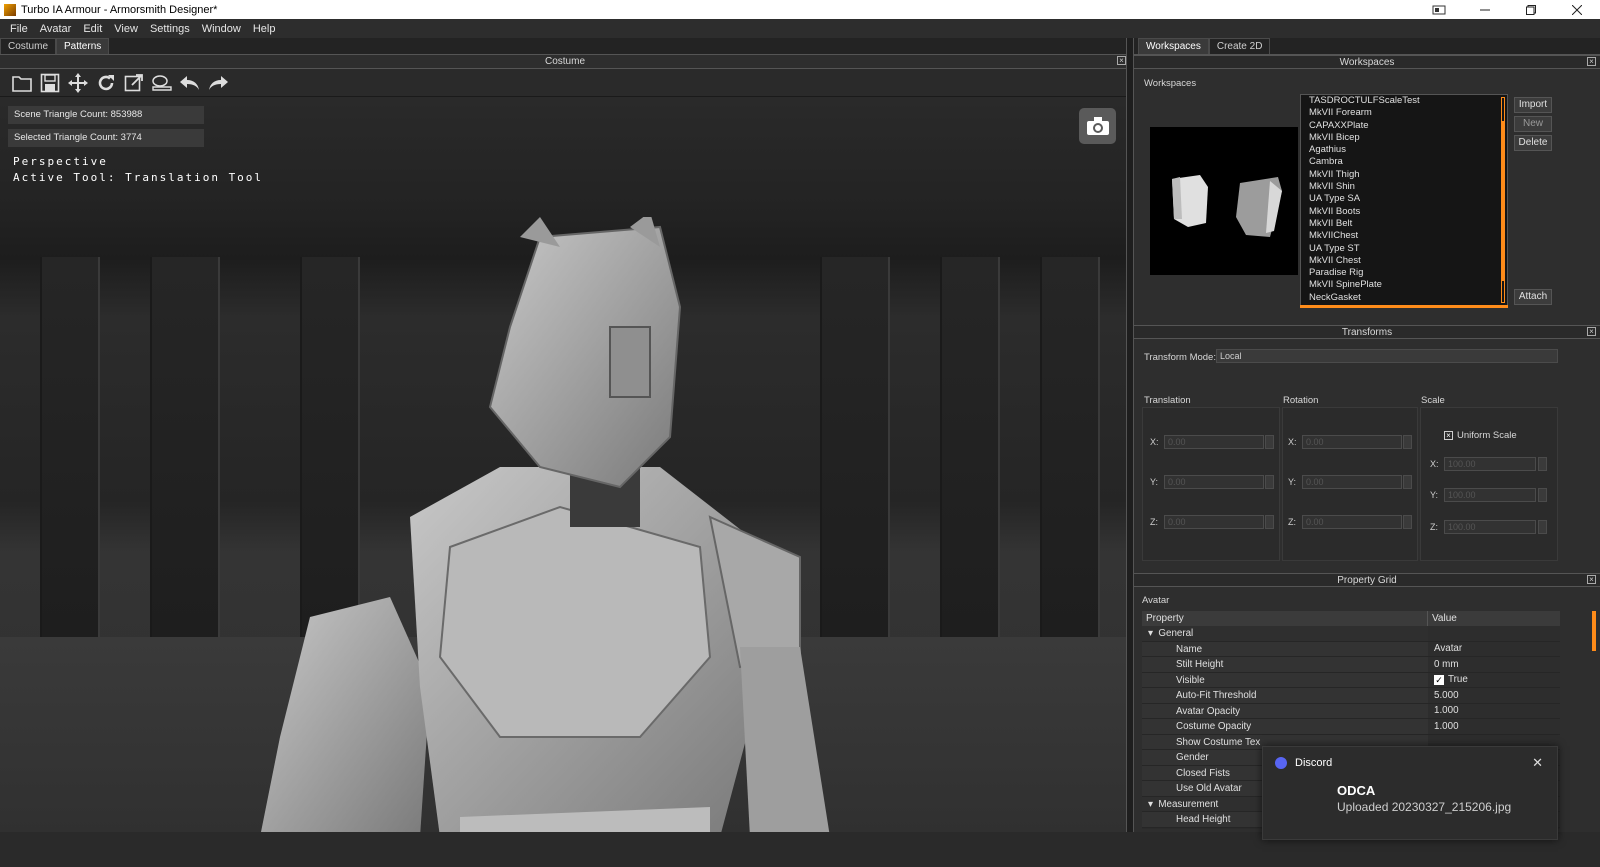 The image size is (1600, 867). What do you see at coordinates (1121, 60) in the screenshot?
I see `costume-panel-close-icon: ×` at bounding box center [1121, 60].